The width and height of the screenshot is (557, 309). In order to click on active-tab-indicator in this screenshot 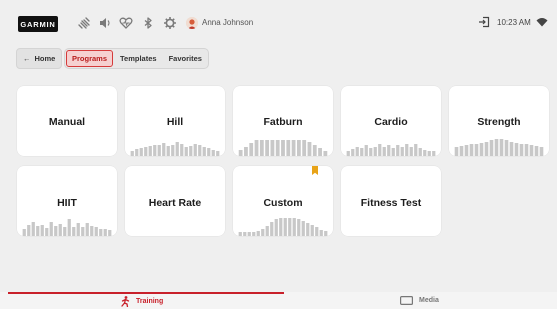, I will do `click(146, 293)`.